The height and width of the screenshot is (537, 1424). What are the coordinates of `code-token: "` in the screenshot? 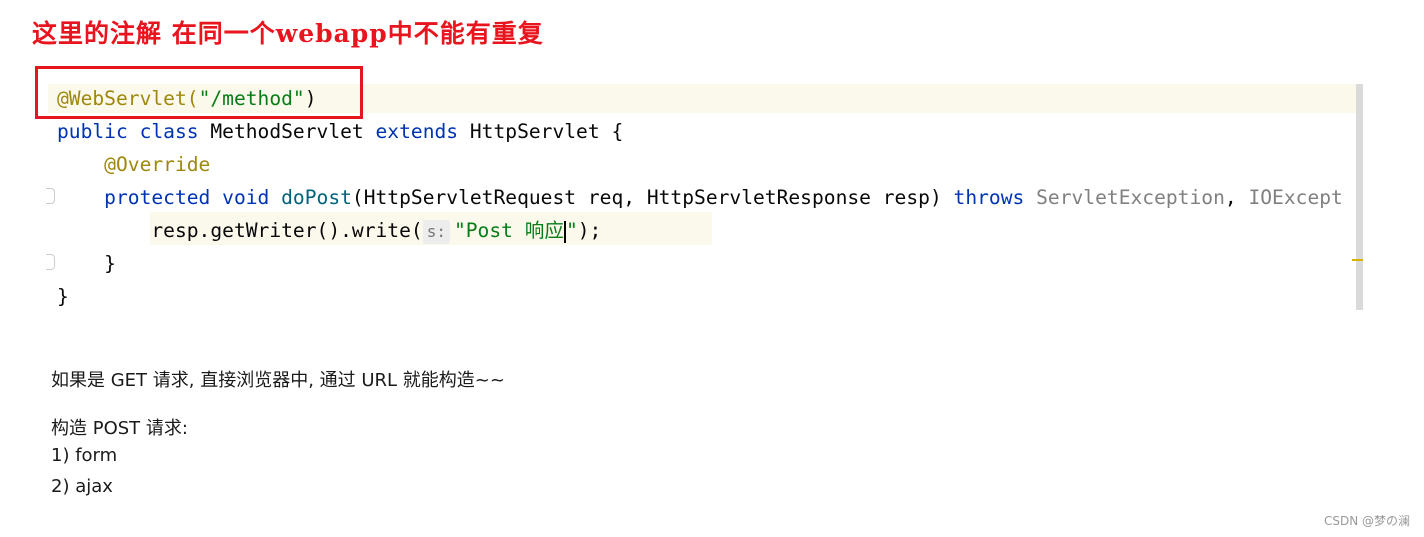 It's located at (571, 230).